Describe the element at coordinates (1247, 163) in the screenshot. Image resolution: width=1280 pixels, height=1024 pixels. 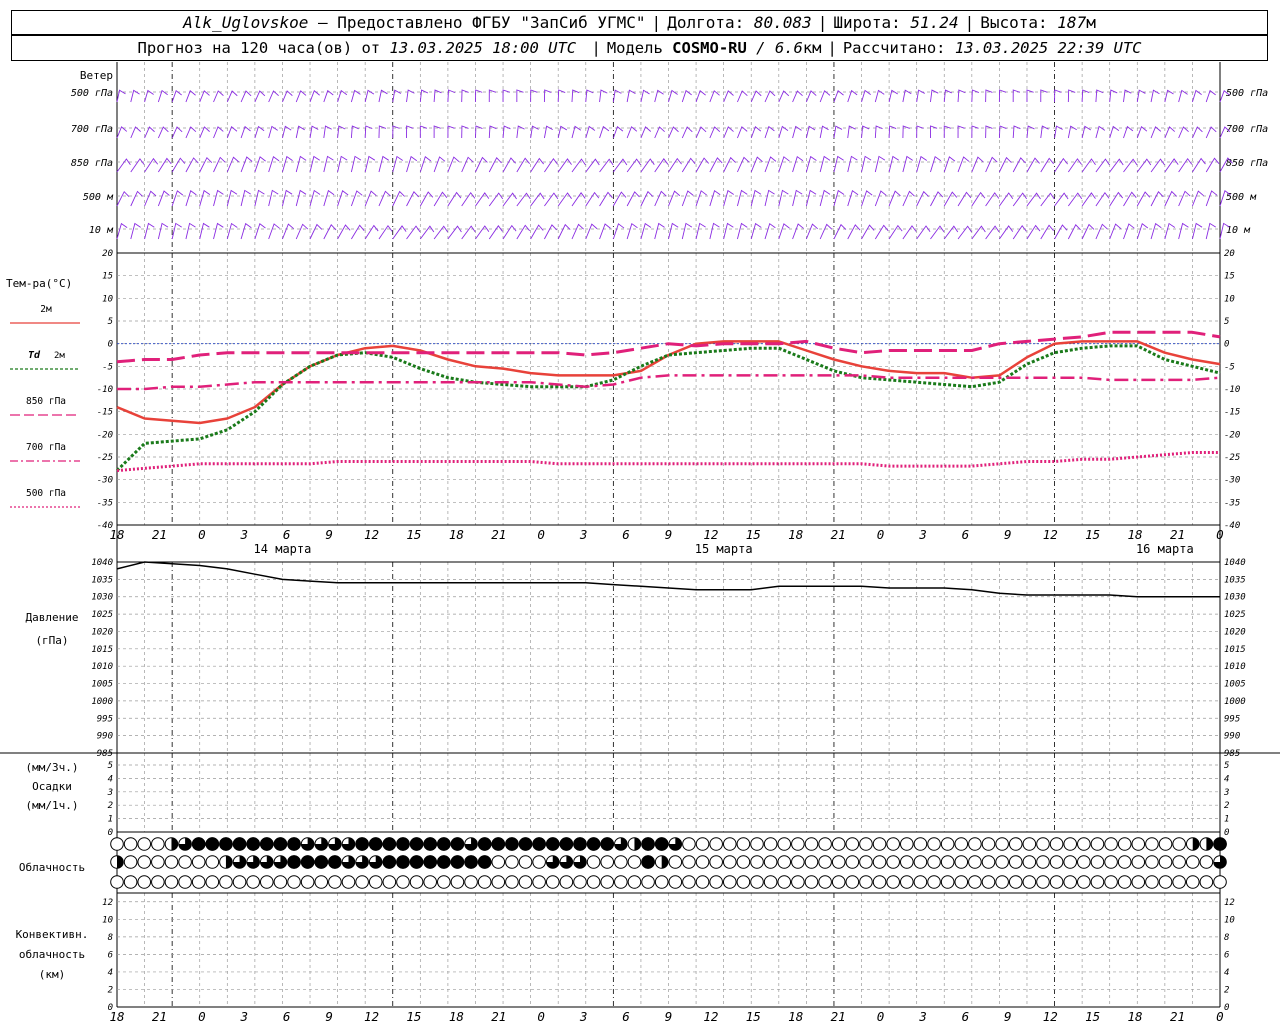
I see `wind-level-label: 850 гПа` at that location.